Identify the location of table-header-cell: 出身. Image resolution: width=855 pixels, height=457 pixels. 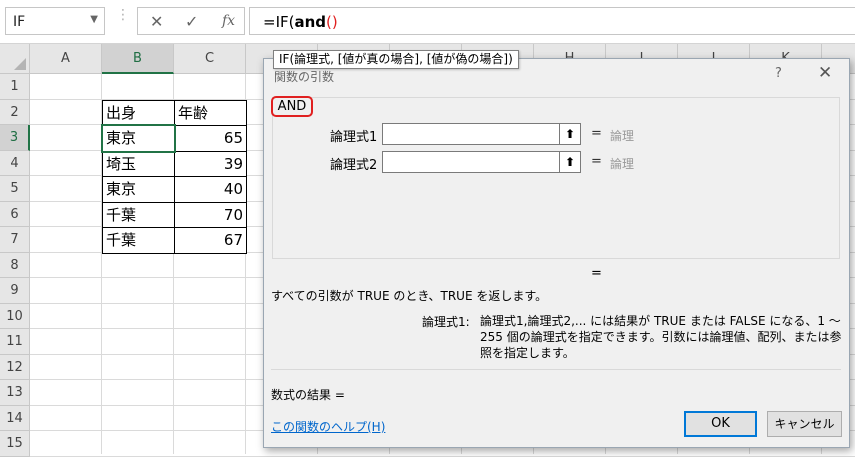
(138, 112).